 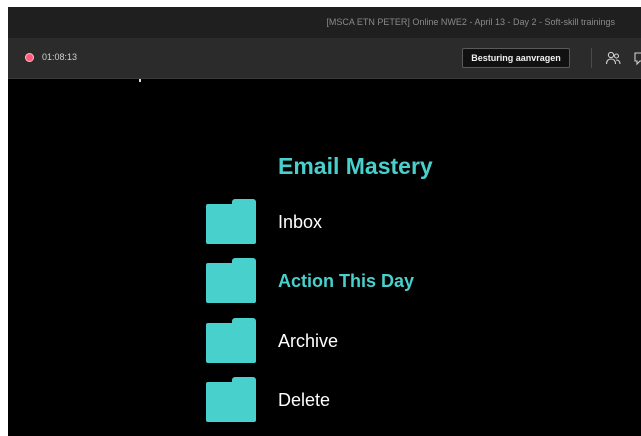 I want to click on folder-label: Archive, so click(x=308, y=341).